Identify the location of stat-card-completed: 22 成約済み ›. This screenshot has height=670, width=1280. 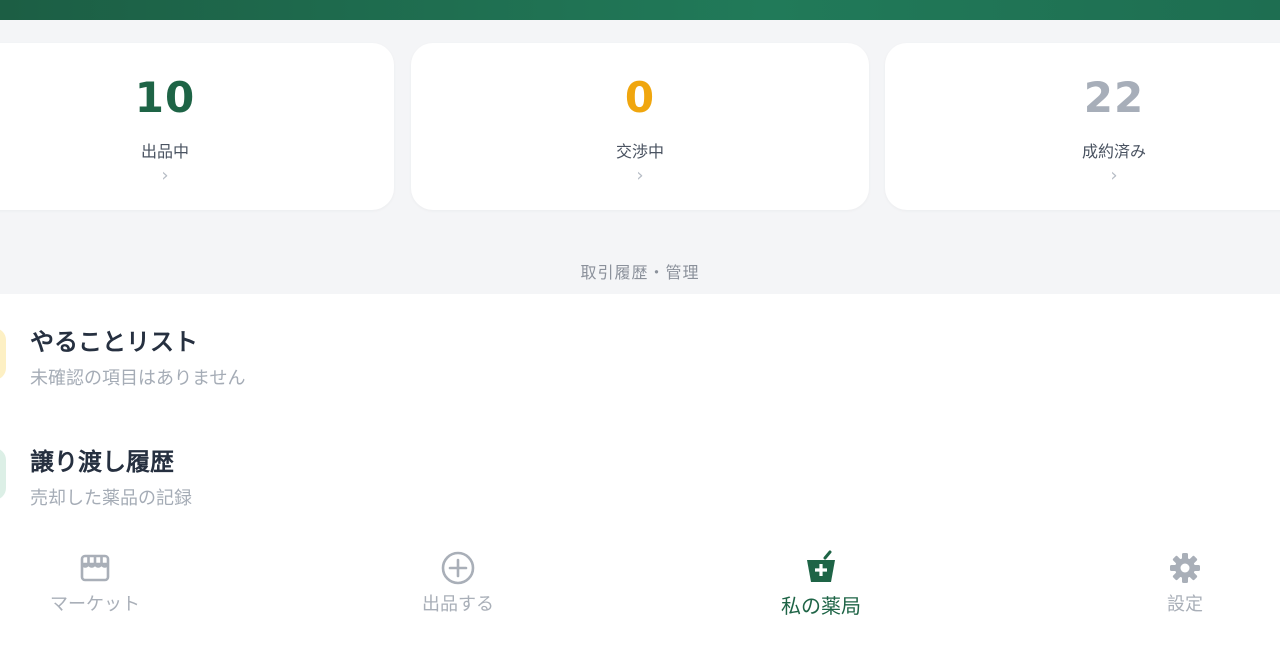
(1082, 126).